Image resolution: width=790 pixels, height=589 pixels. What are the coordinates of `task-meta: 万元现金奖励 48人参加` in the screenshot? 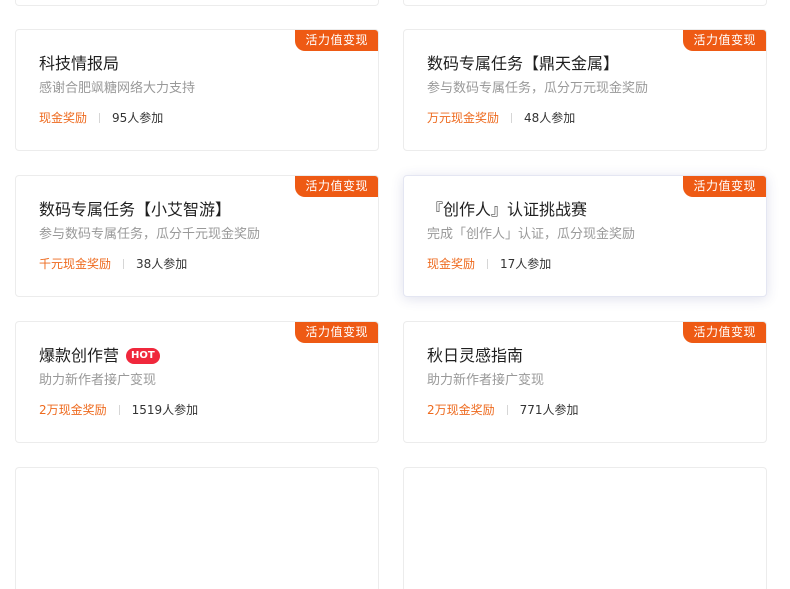 It's located at (501, 118).